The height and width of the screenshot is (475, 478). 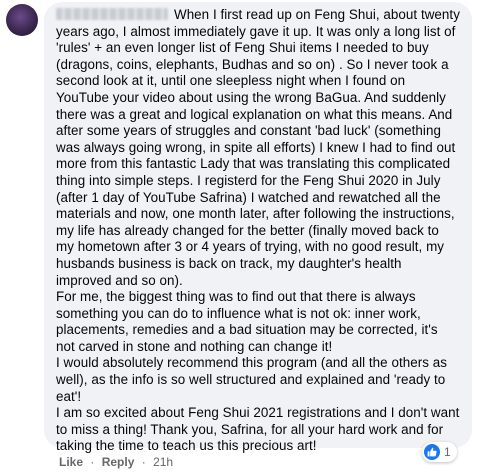 I want to click on like-thumb-icon, so click(x=432, y=452).